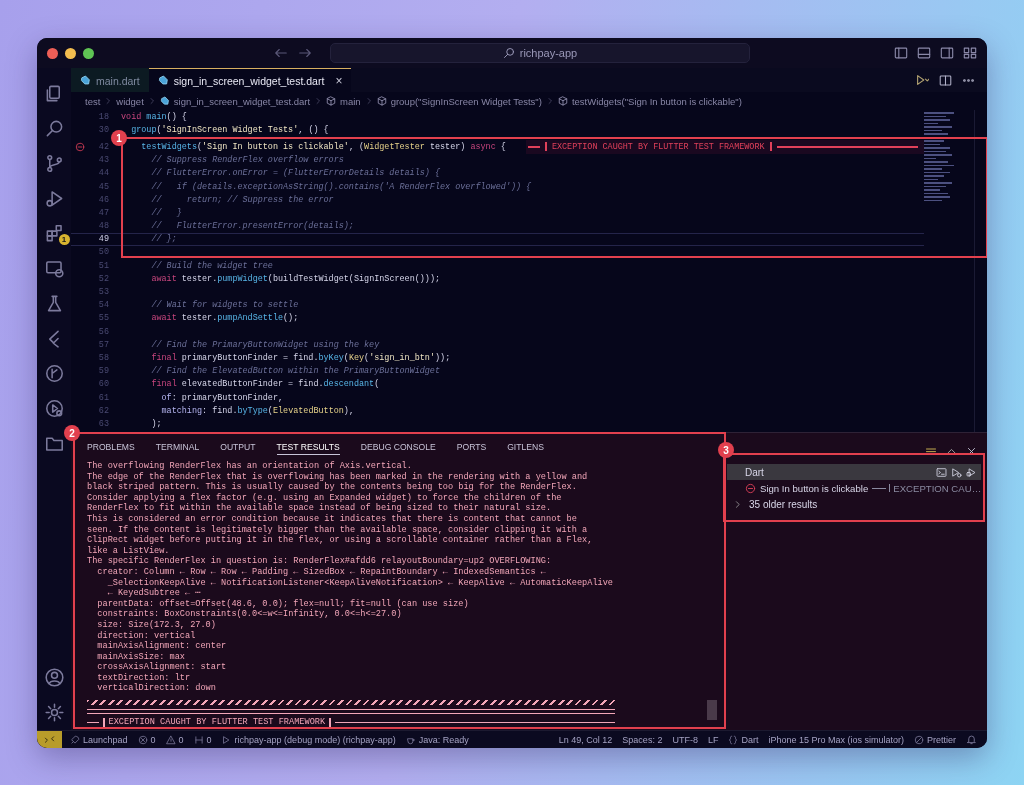  Describe the element at coordinates (941, 472) in the screenshot. I see `terminal-icon` at that location.